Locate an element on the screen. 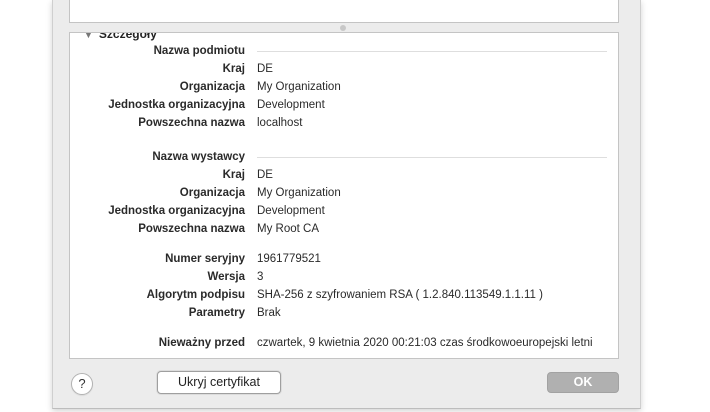 The height and width of the screenshot is (412, 710). section-title: Nazwa wystawcy is located at coordinates (198, 157).